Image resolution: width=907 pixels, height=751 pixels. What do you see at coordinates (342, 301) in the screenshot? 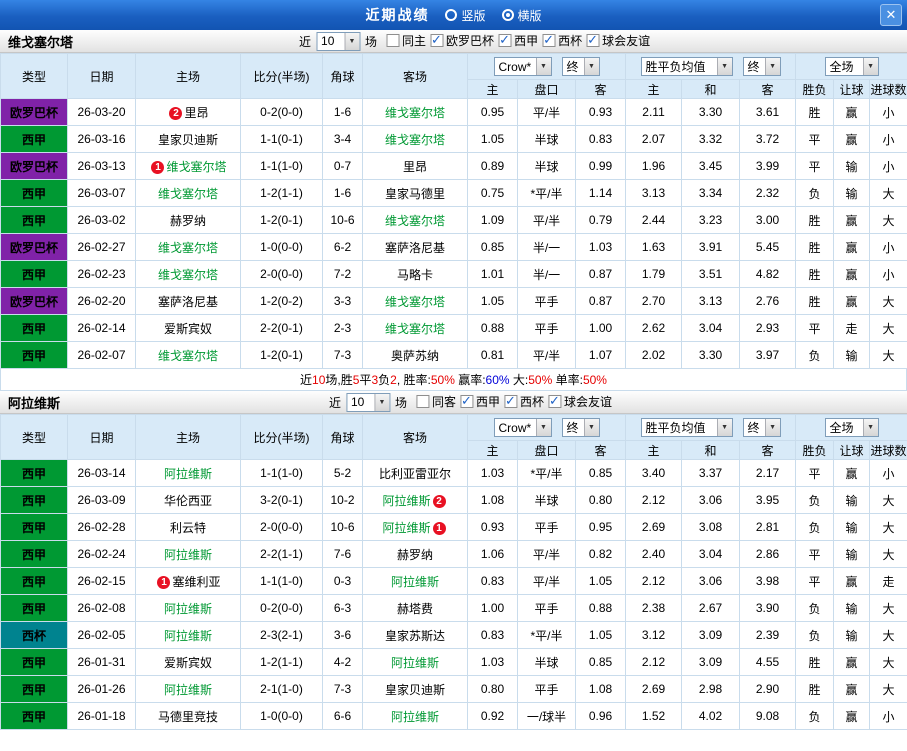
I see `corners: 3-3` at bounding box center [342, 301].